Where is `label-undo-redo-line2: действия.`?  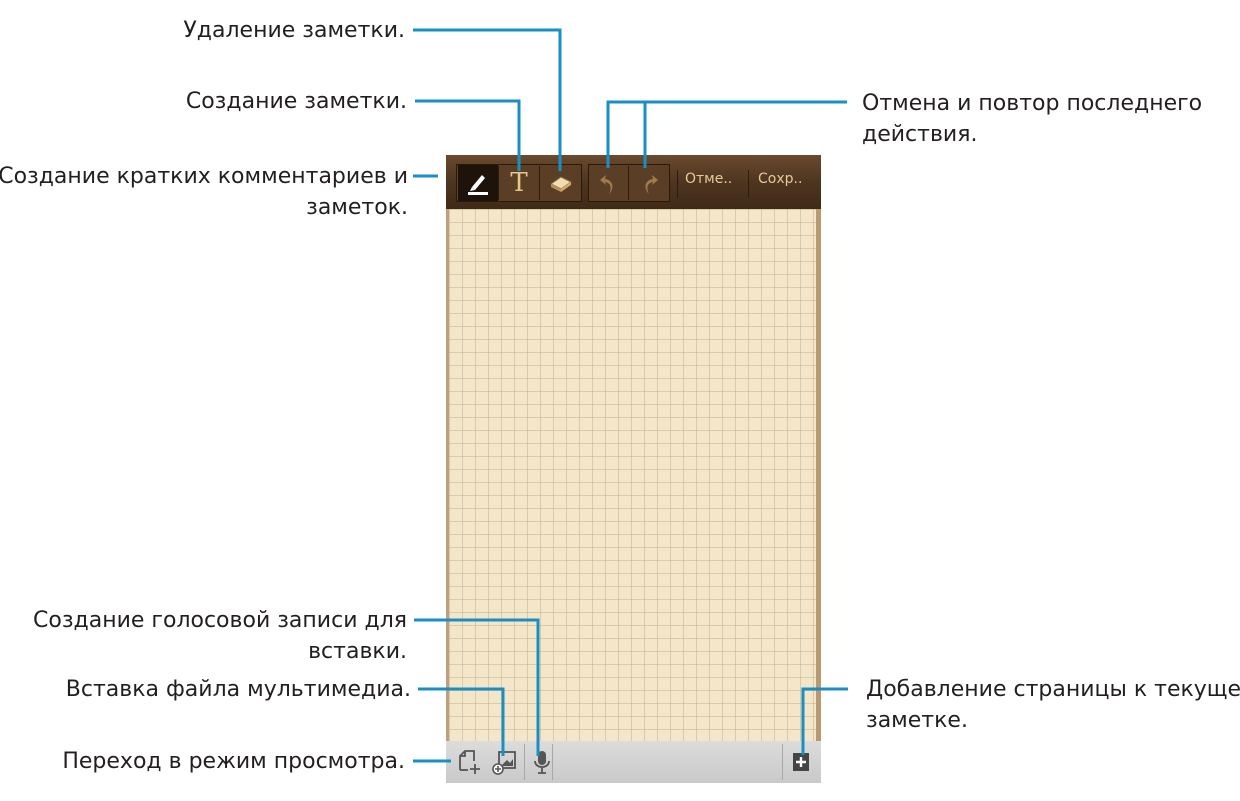 label-undo-redo-line2: действия. is located at coordinates (920, 134).